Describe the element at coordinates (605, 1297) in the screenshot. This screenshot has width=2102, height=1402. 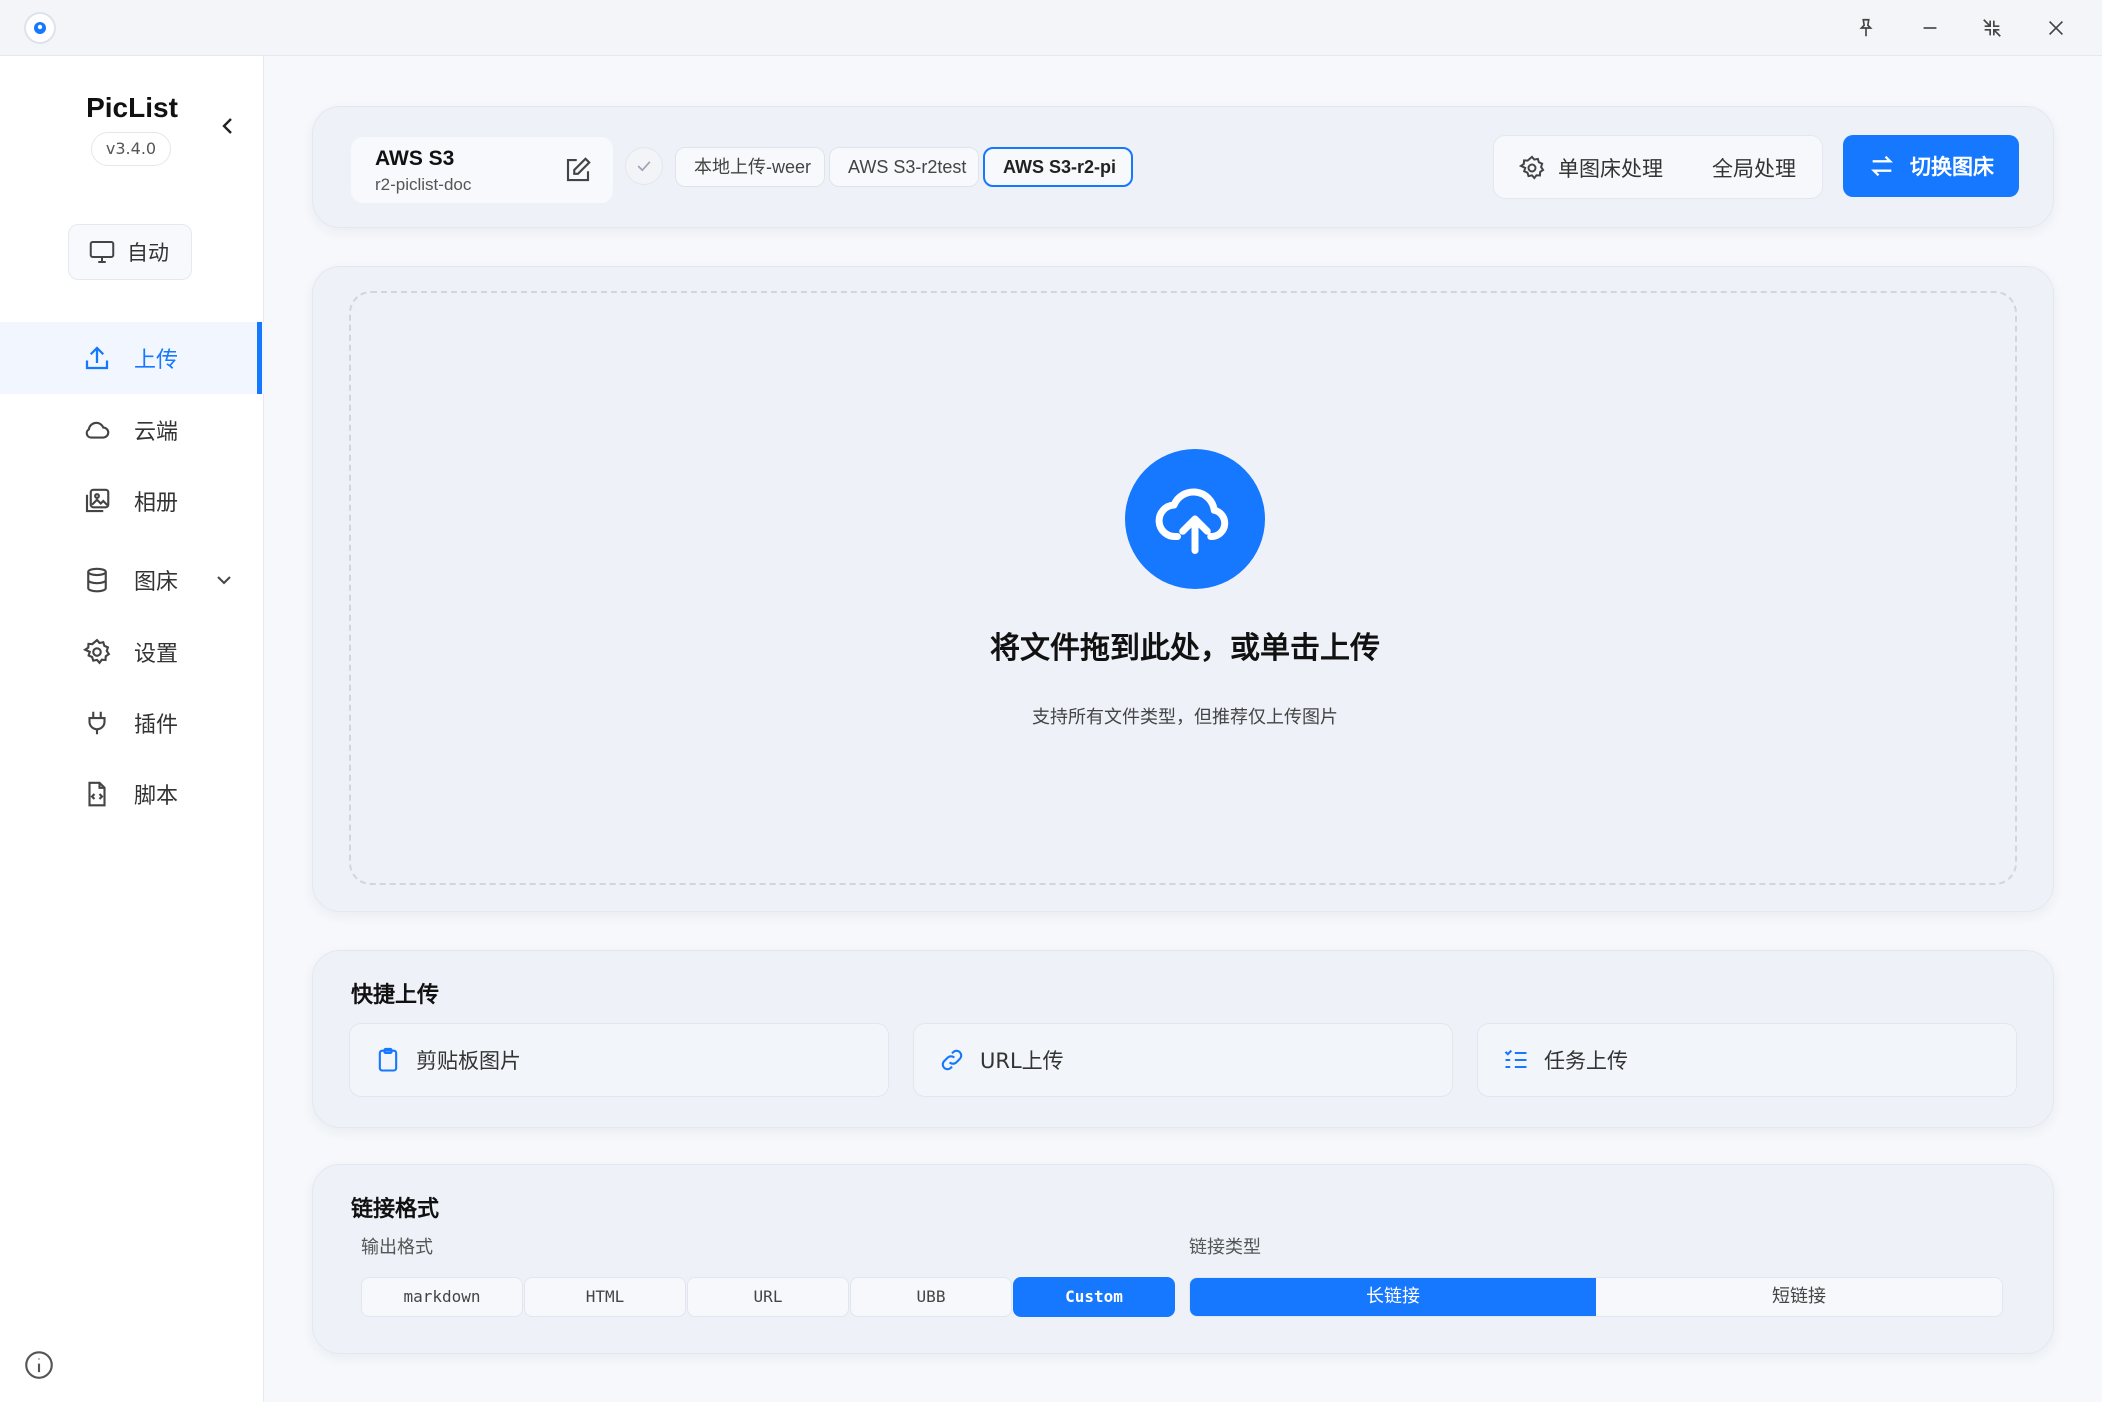
I see `format-option-html: HTML` at that location.